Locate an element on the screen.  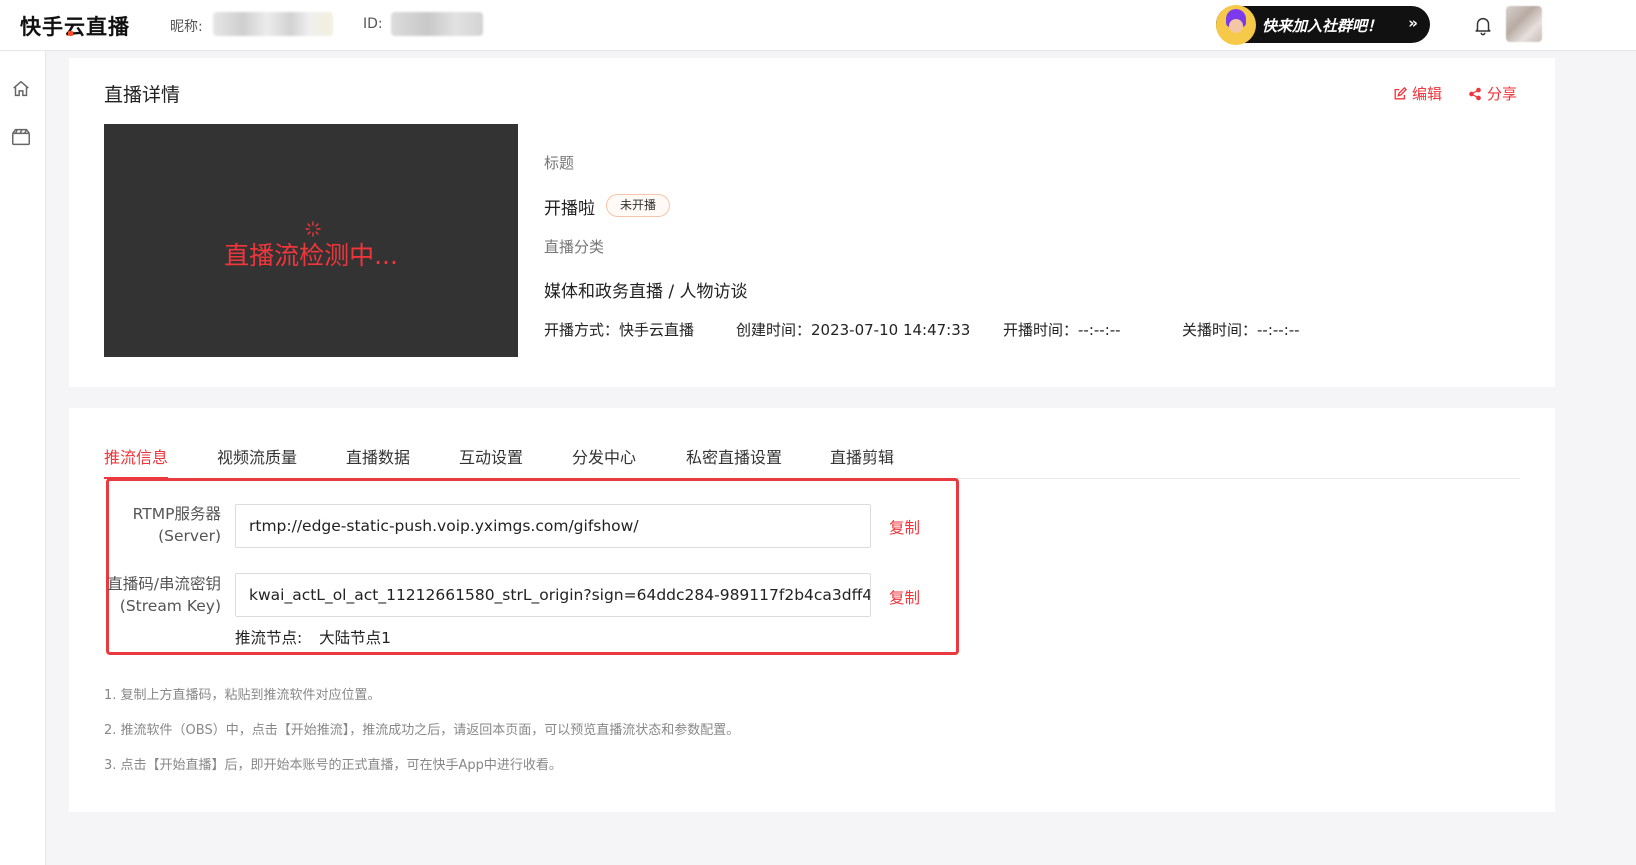
tab-bar: 推流信息 视频流质量 直播数据 互动设置 分发中心 私密直播设置 直播剪辑 is located at coordinates (812, 461).